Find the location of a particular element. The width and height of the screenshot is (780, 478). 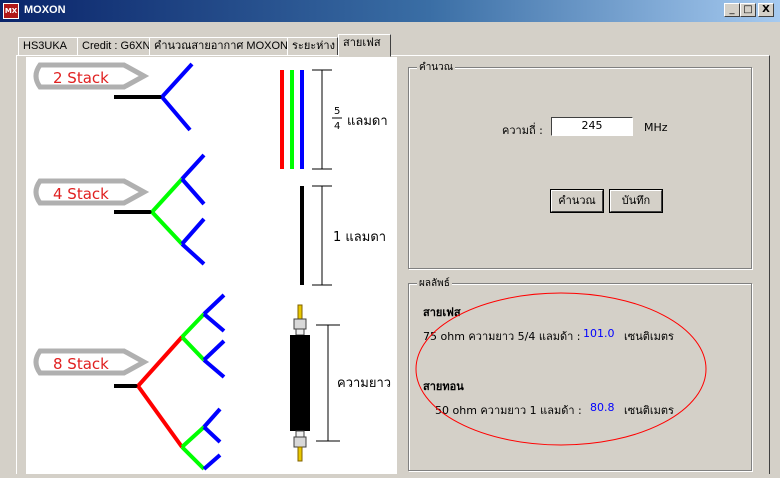

phase-cables-graphic is located at coordinates (306, 119).